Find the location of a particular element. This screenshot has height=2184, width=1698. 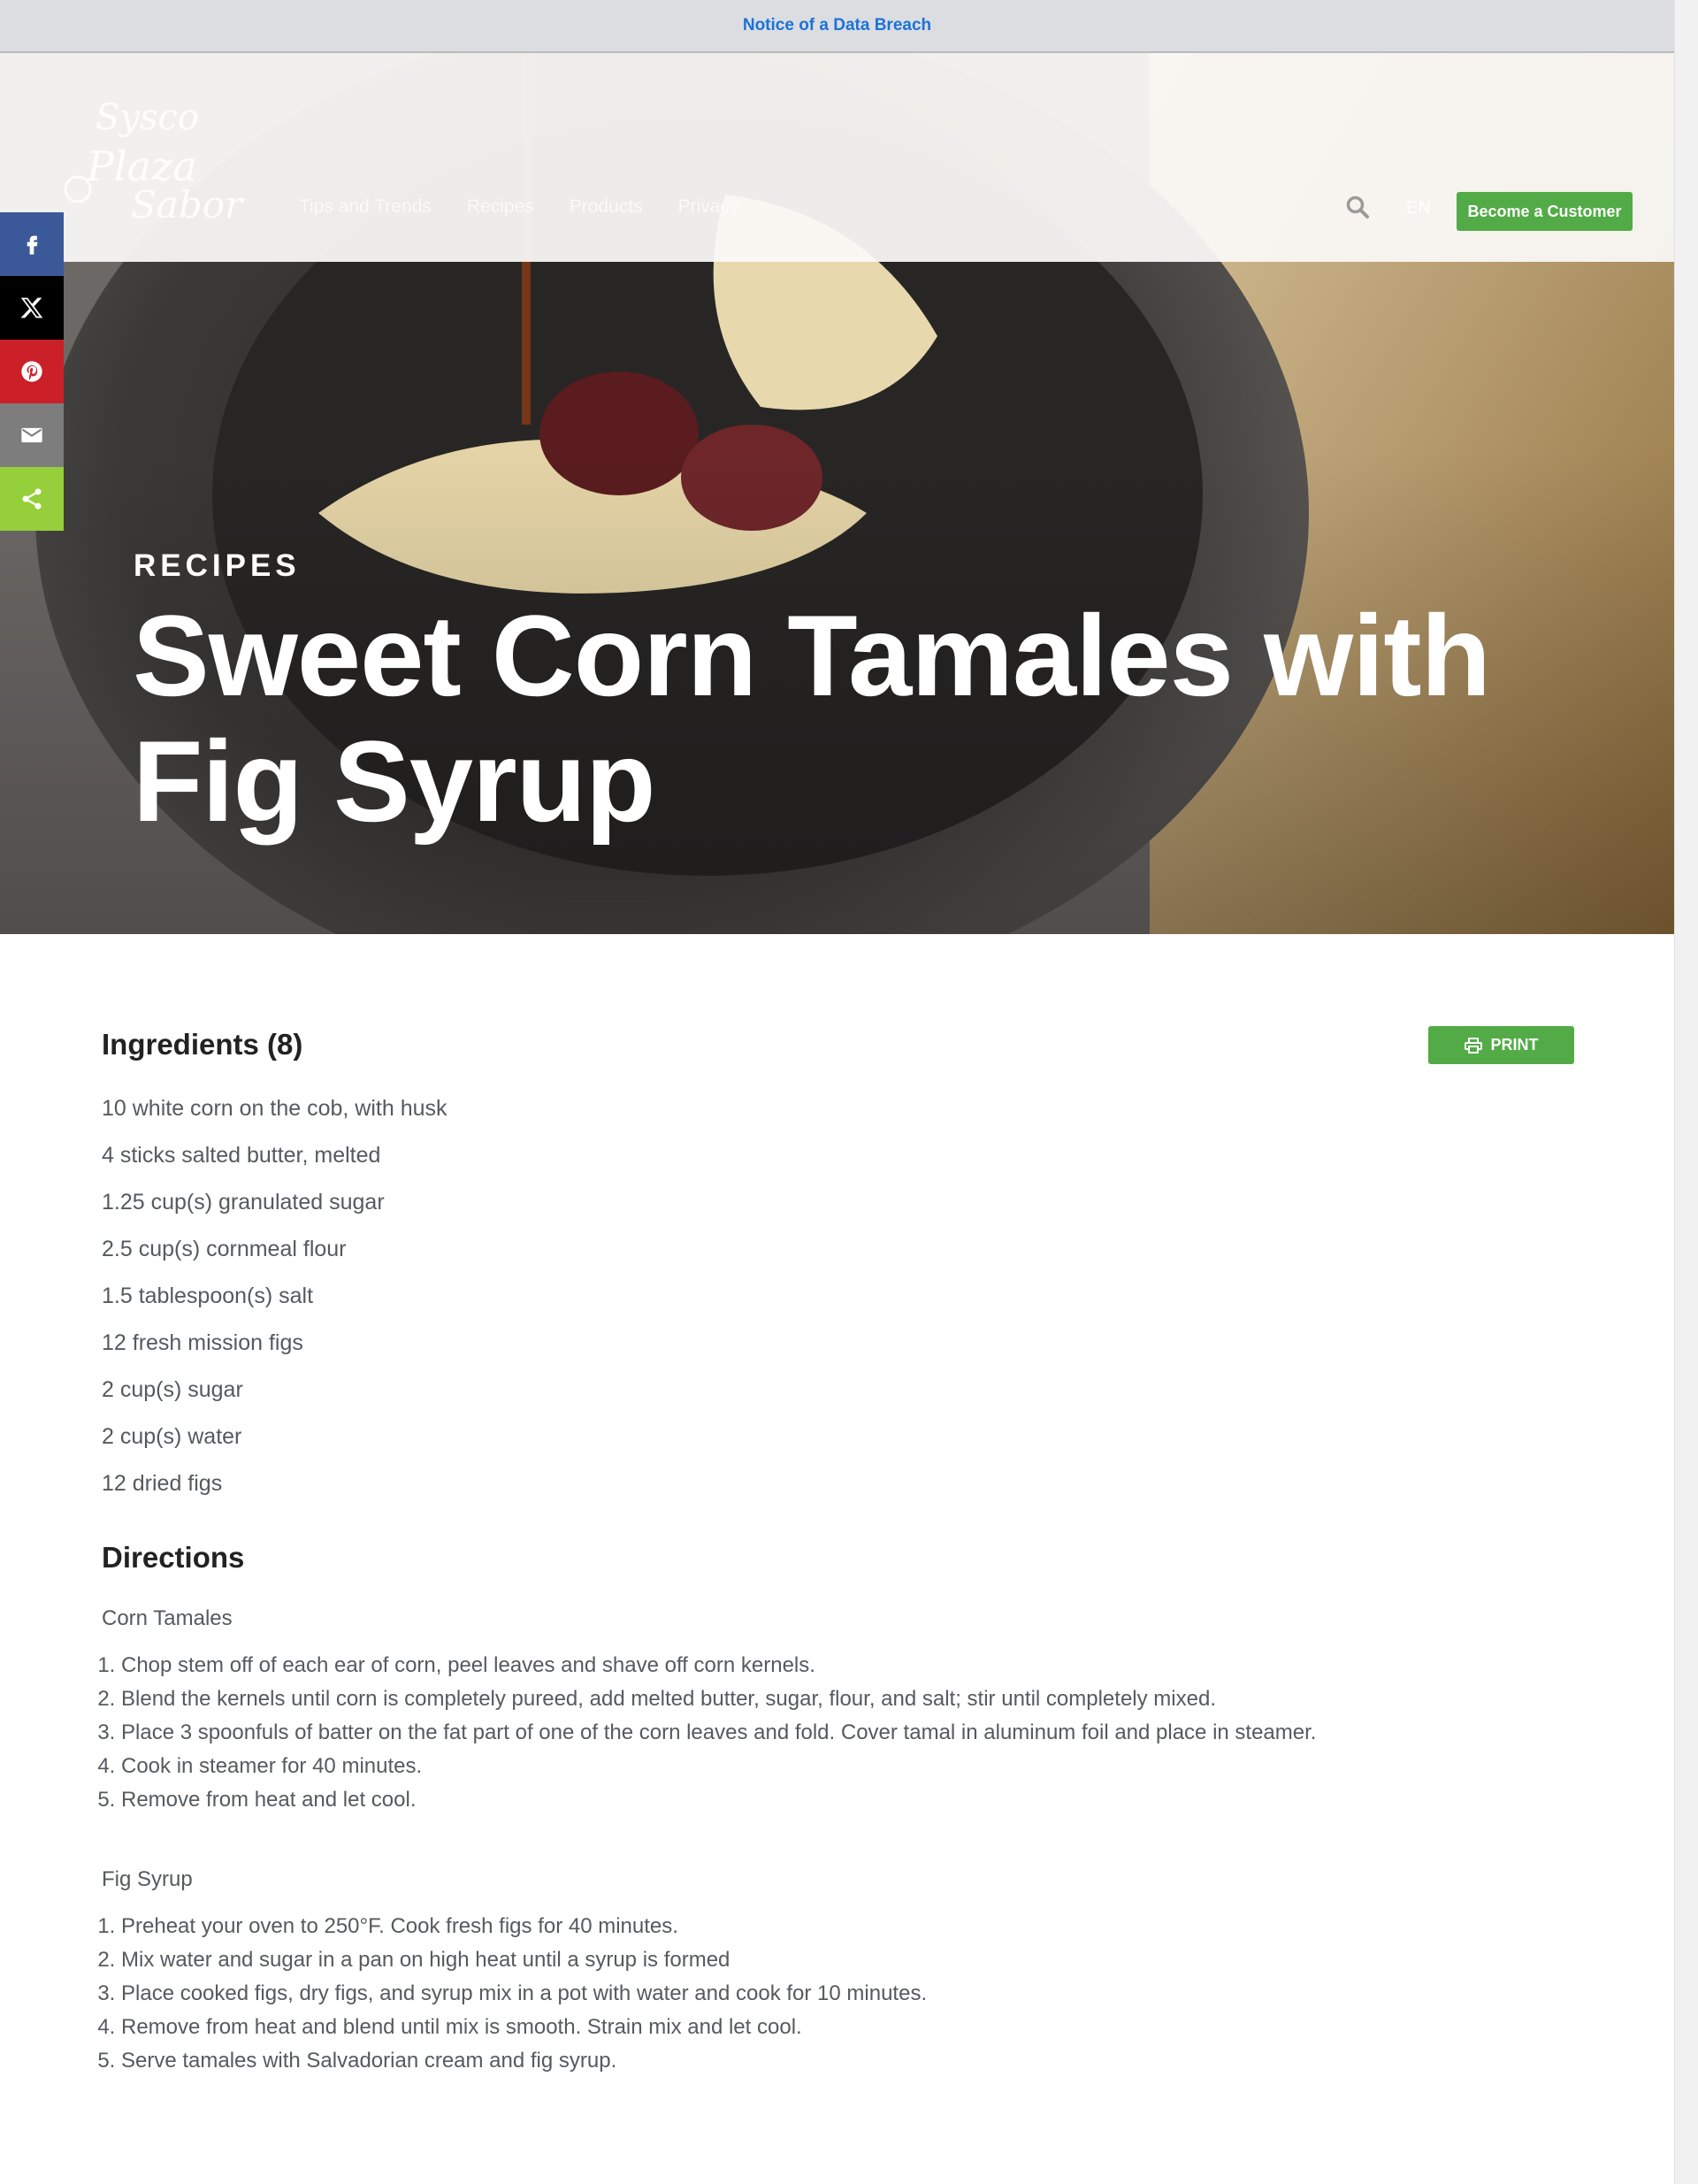

x-icon is located at coordinates (32, 307).